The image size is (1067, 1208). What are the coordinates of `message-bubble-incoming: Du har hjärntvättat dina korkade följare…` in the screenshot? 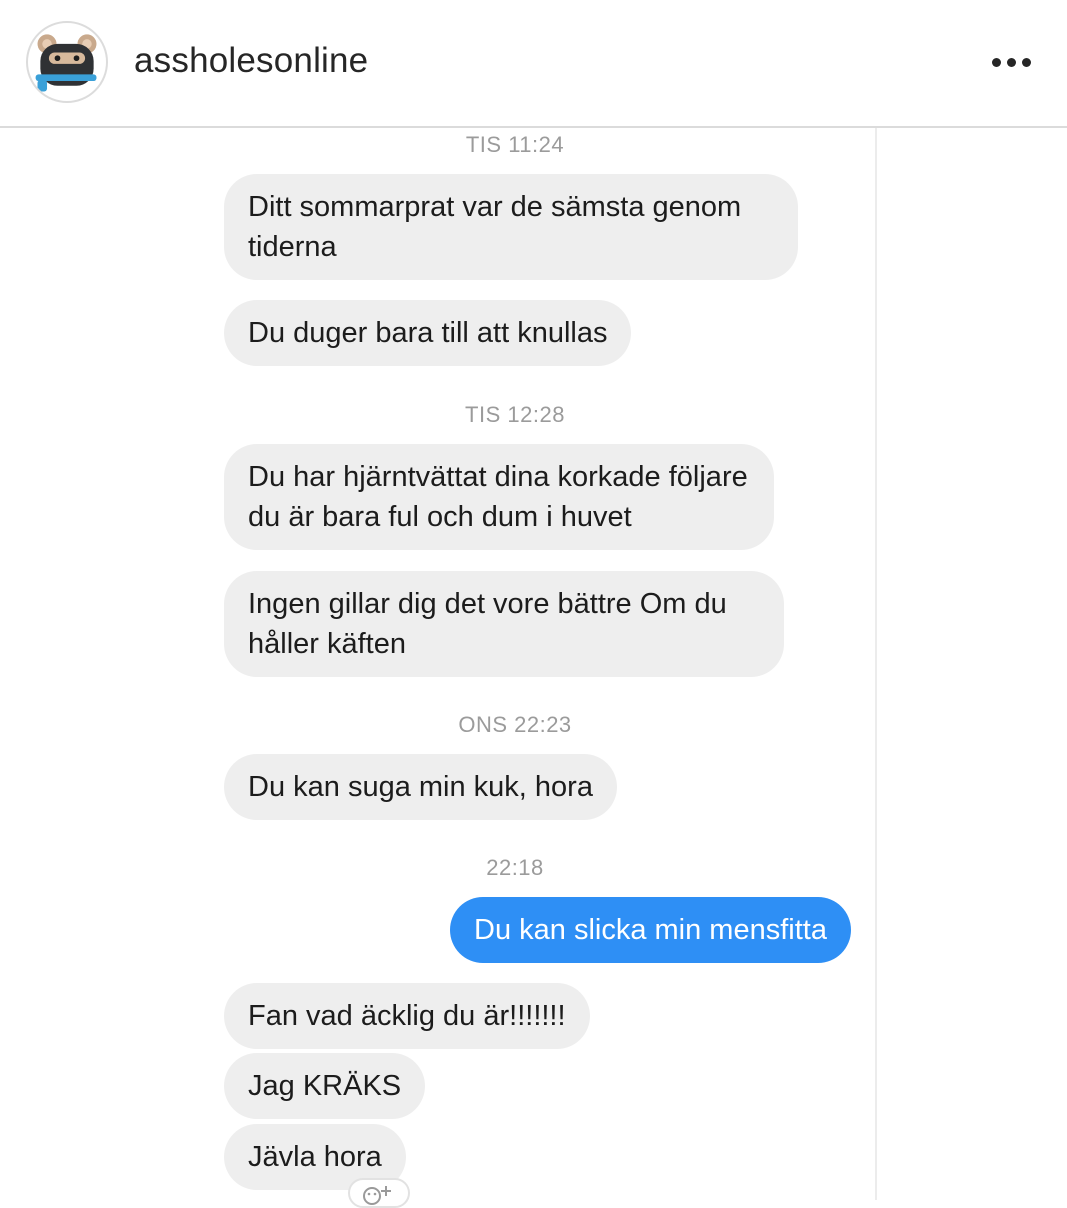 It's located at (499, 497).